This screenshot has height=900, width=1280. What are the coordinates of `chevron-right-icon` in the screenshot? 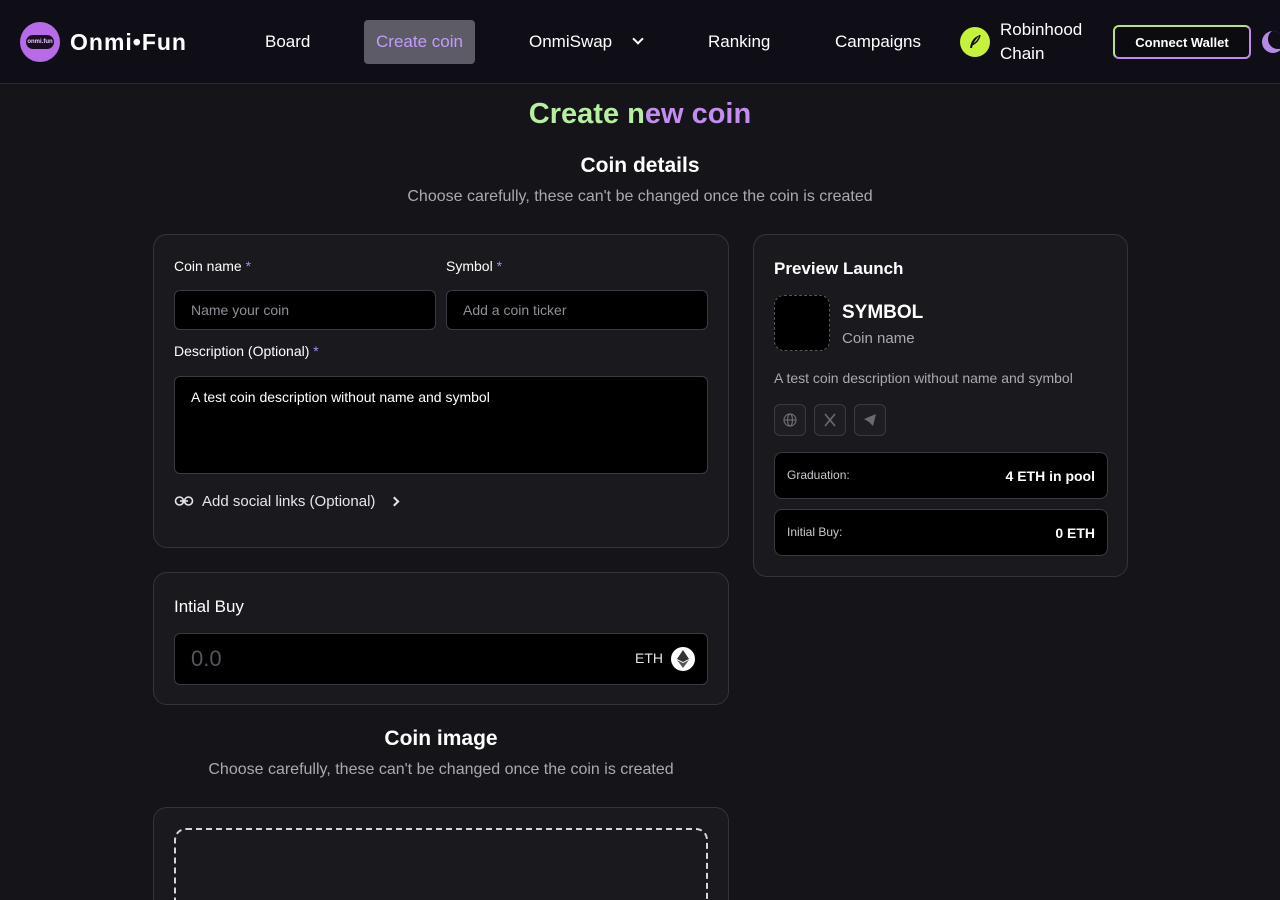 It's located at (394, 501).